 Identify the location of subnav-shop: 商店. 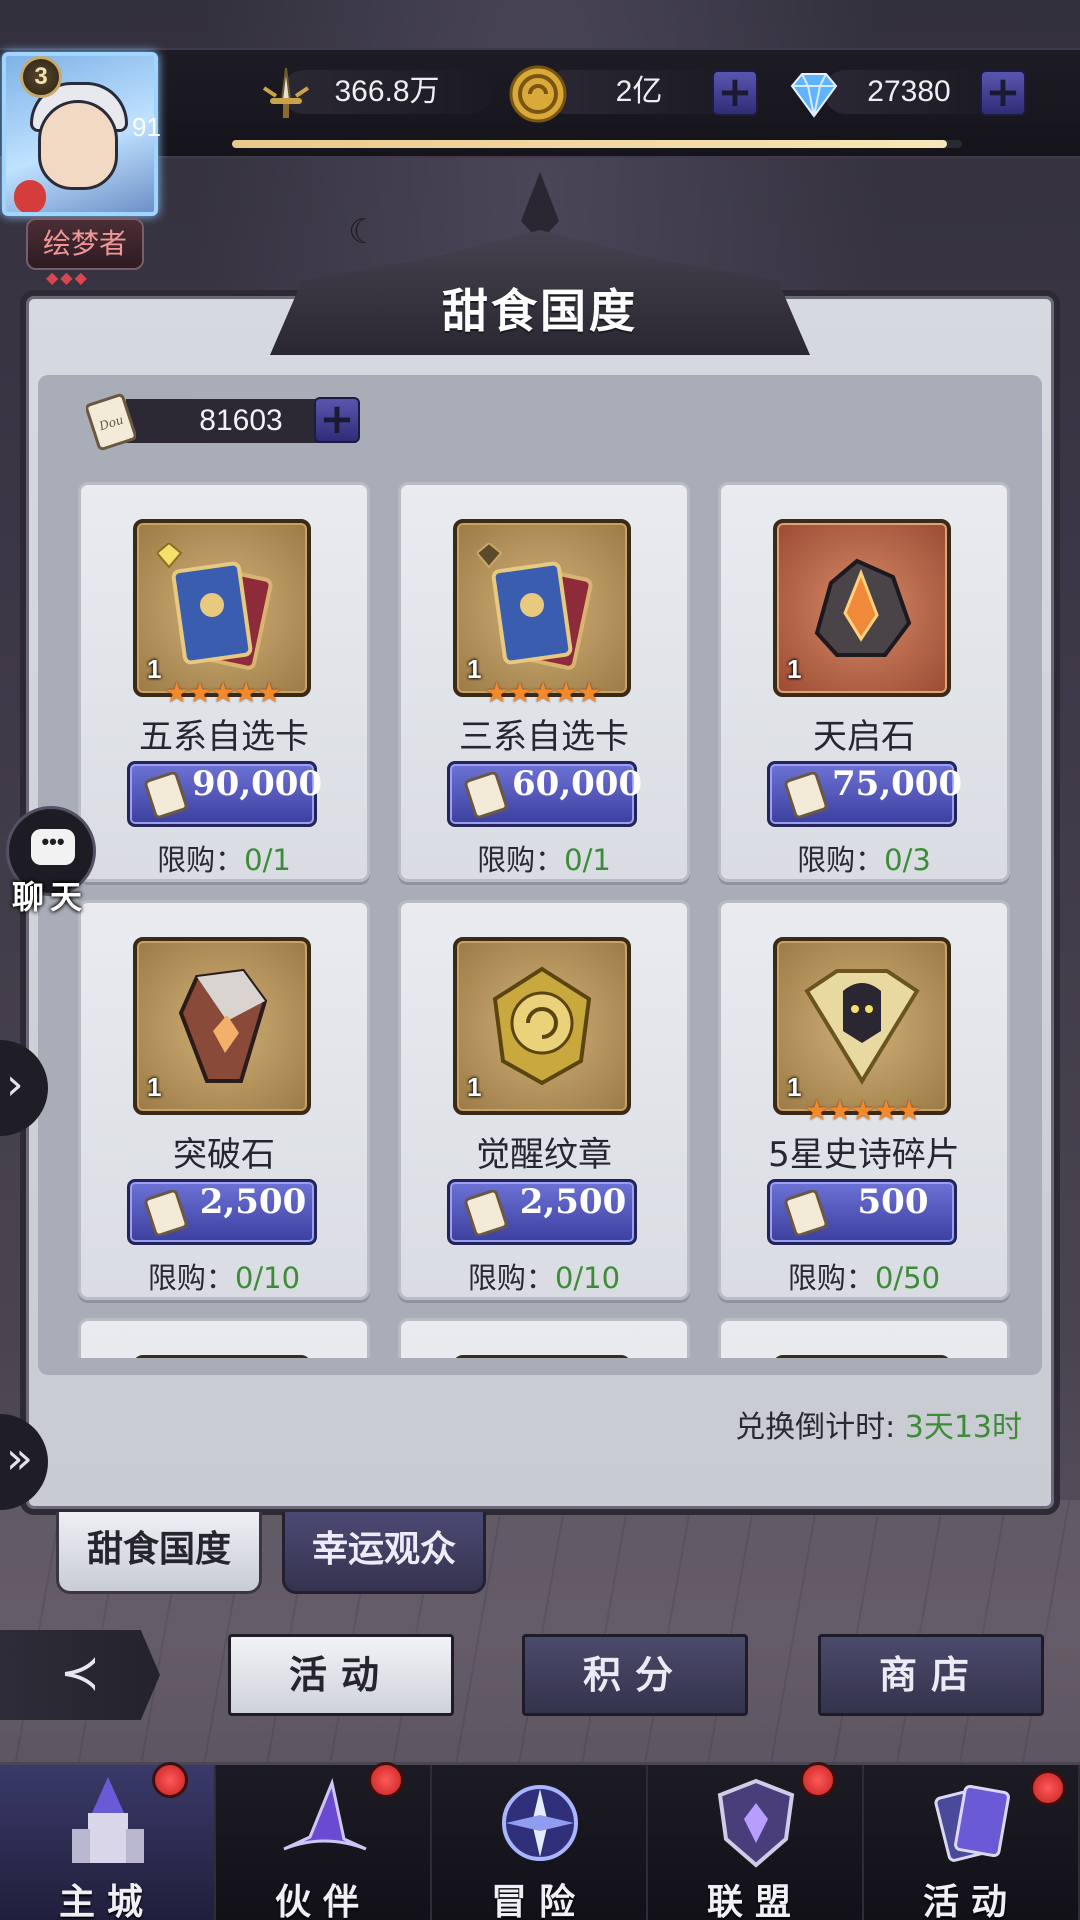
(931, 1675).